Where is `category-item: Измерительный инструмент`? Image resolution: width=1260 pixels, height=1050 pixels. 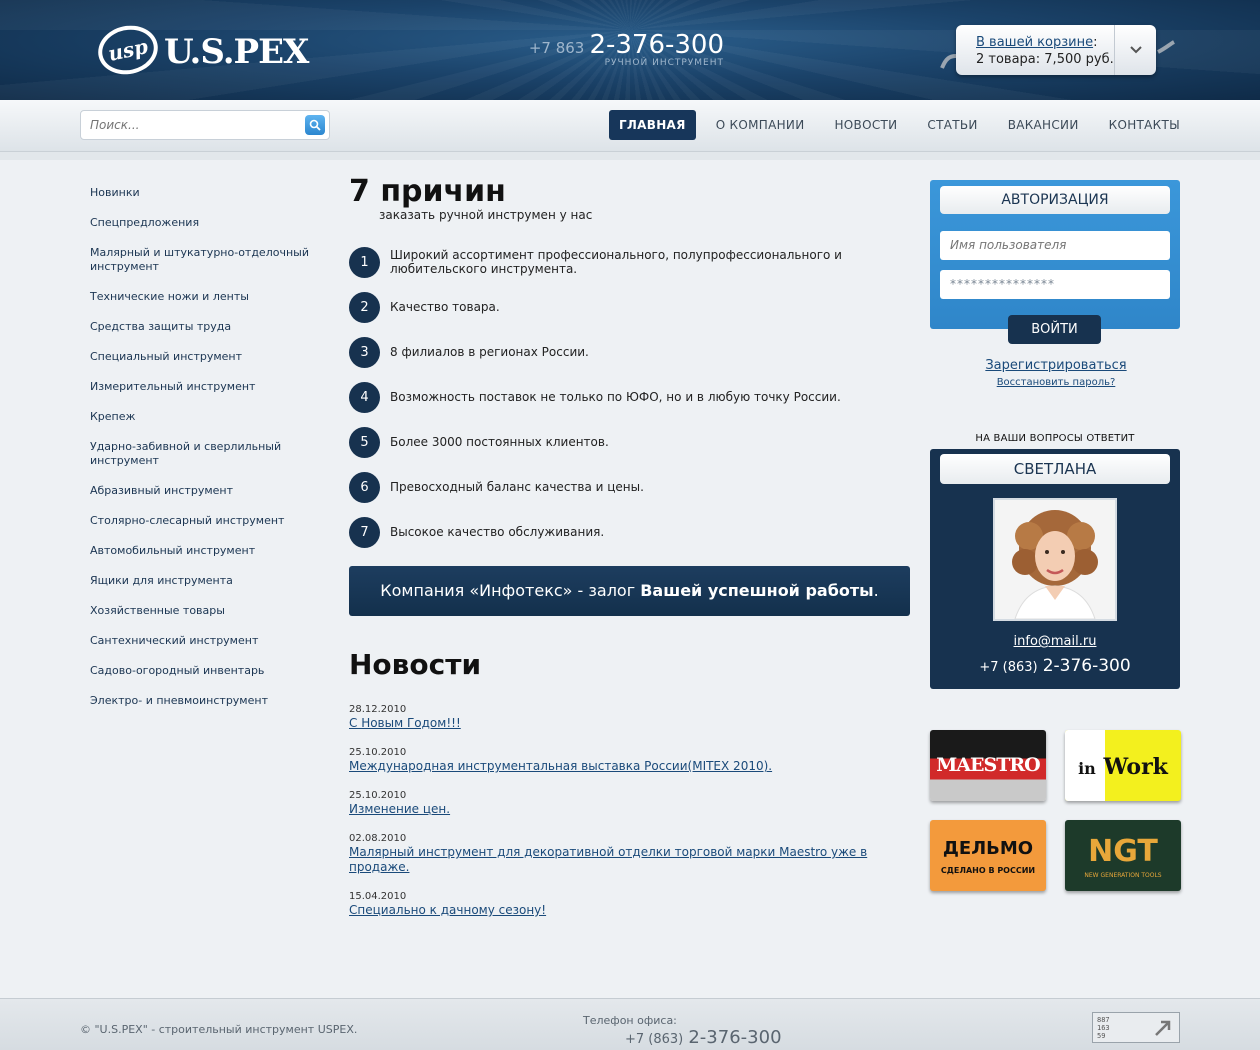
category-item: Измерительный инструмент is located at coordinates (205, 387).